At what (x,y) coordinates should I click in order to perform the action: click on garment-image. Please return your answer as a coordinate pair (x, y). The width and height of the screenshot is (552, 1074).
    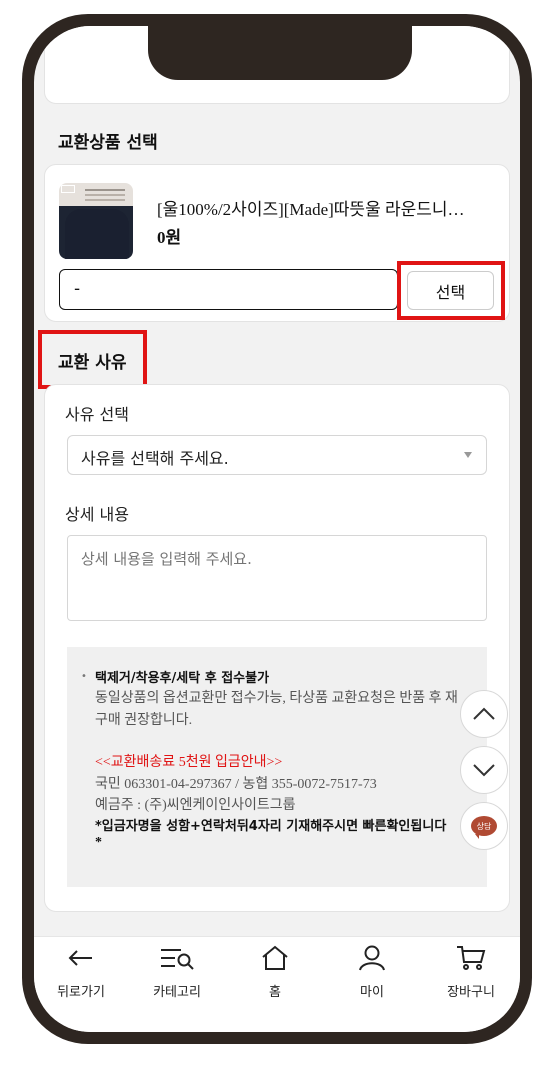
    Looking at the image, I should click on (97, 234).